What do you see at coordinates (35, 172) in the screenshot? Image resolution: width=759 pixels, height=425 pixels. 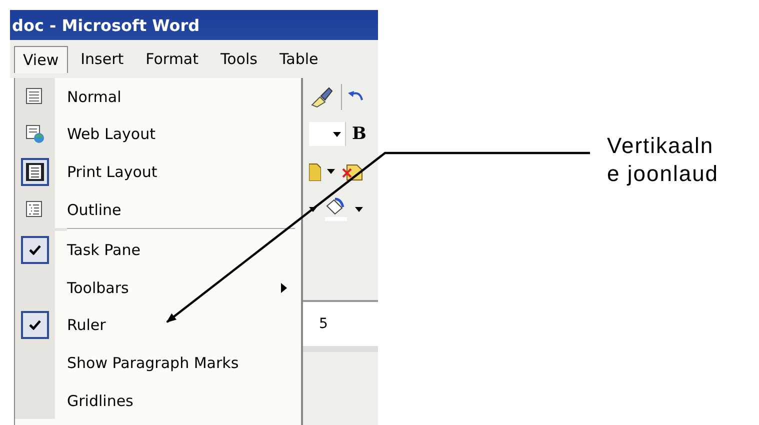 I see `print-layout-icon` at bounding box center [35, 172].